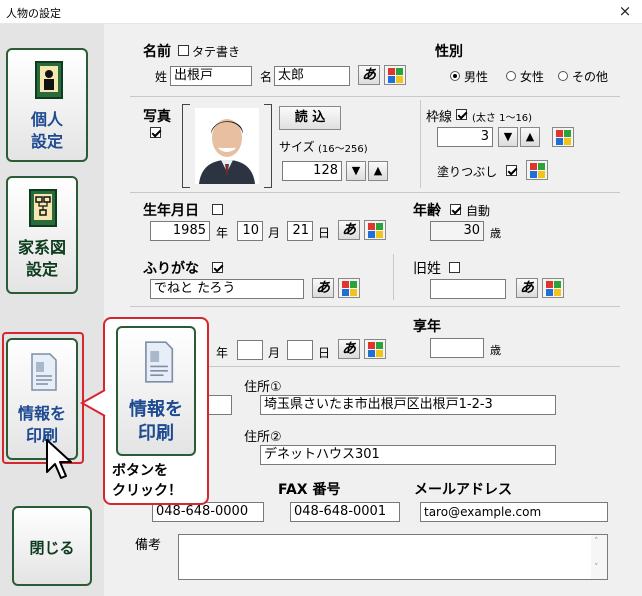 The height and width of the screenshot is (596, 642). I want to click on photo-size-range: (16～256), so click(343, 149).